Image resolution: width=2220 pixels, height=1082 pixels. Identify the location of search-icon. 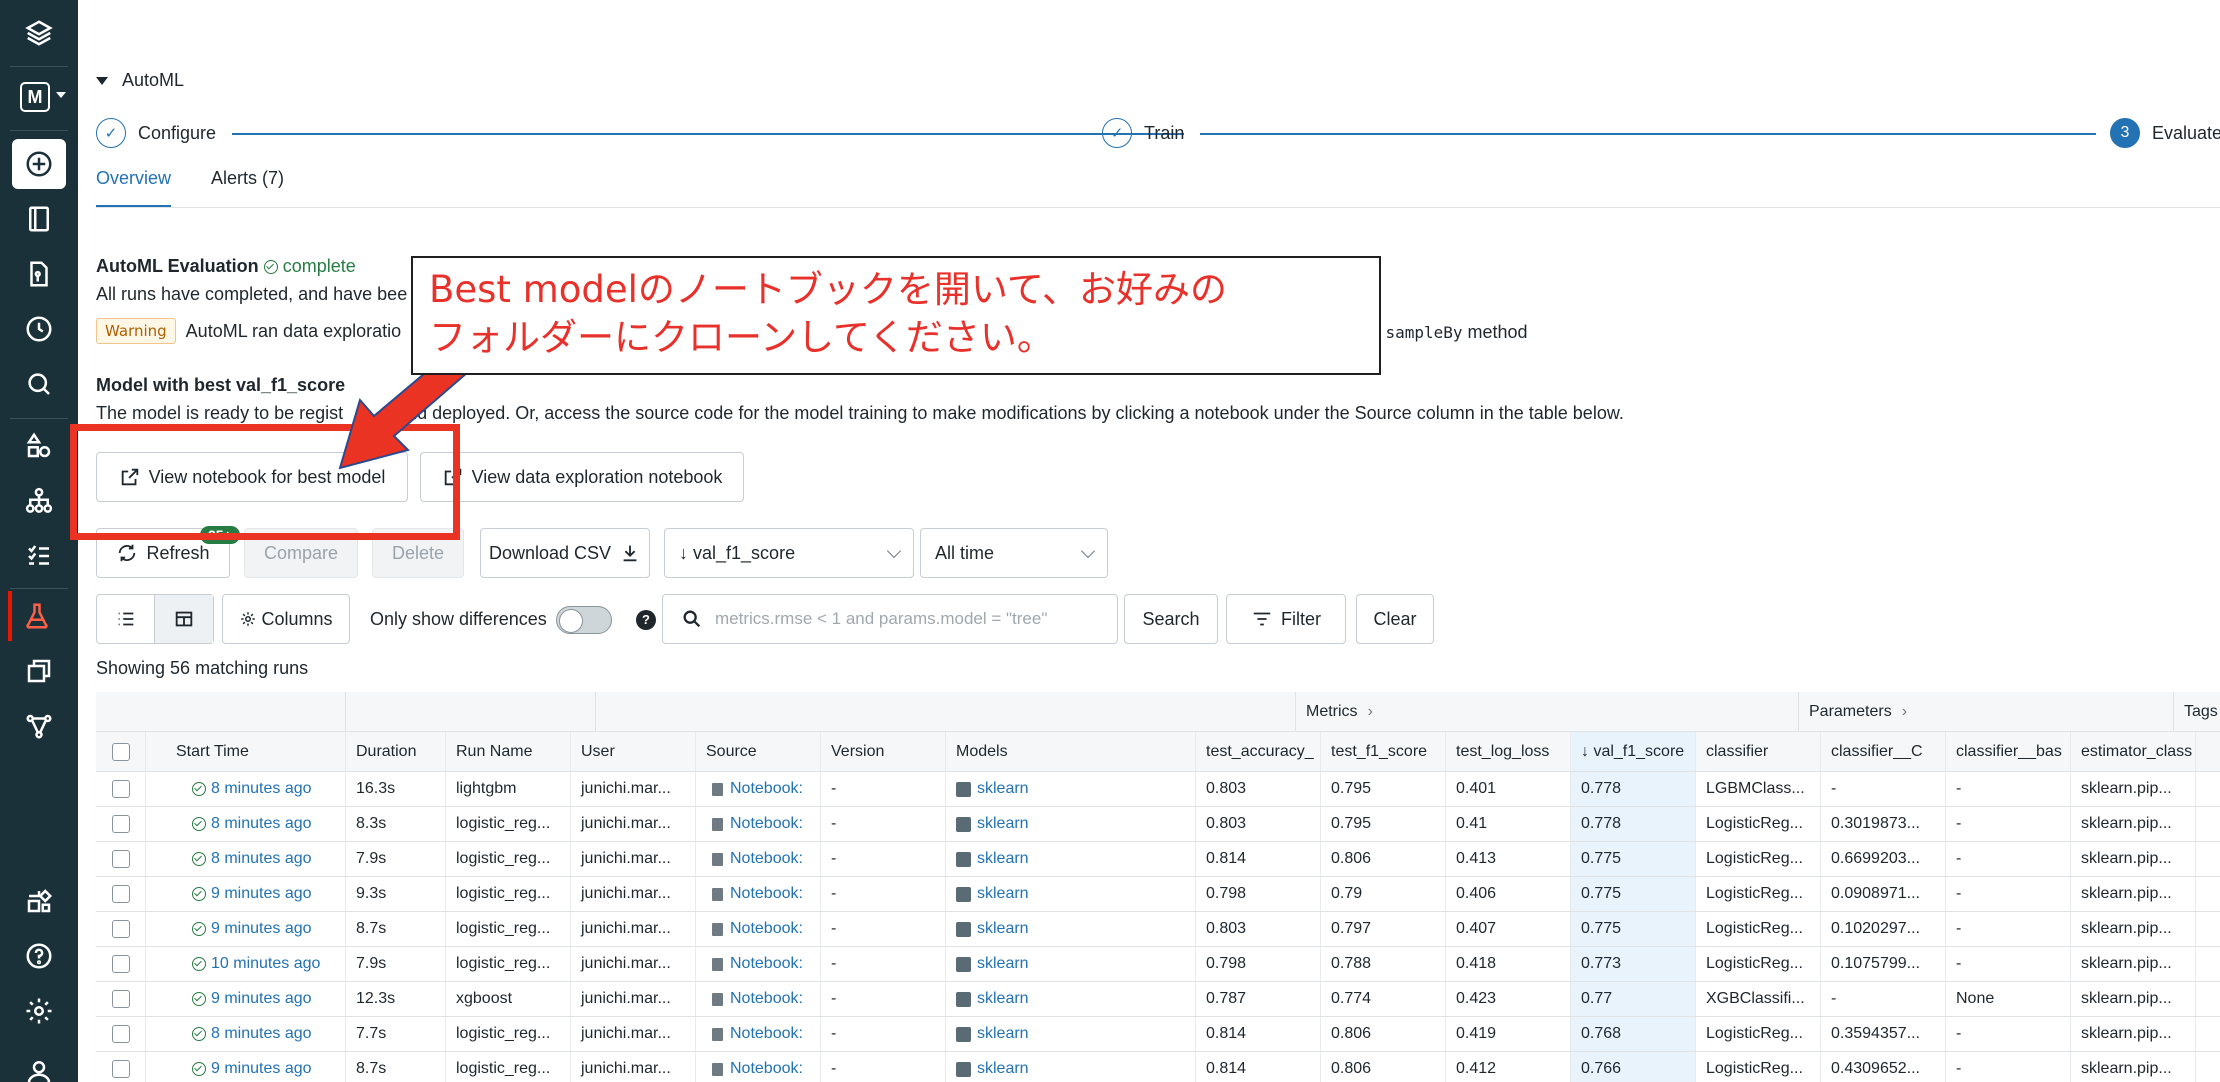
(39, 384).